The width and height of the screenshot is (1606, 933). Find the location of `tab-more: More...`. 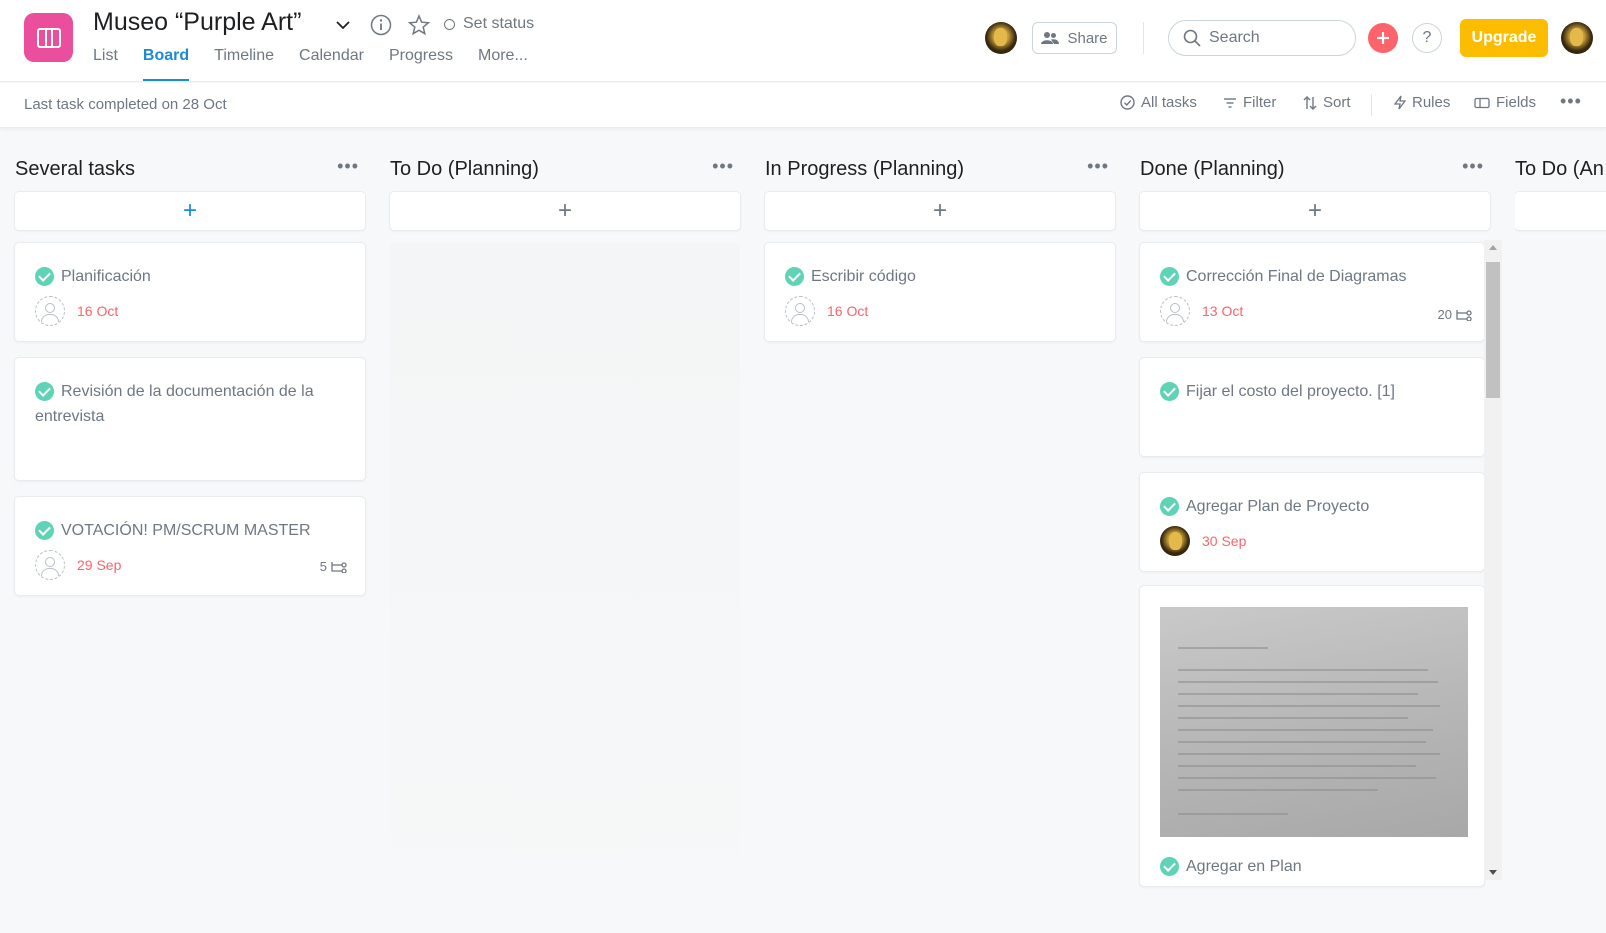

tab-more: More... is located at coordinates (503, 64).